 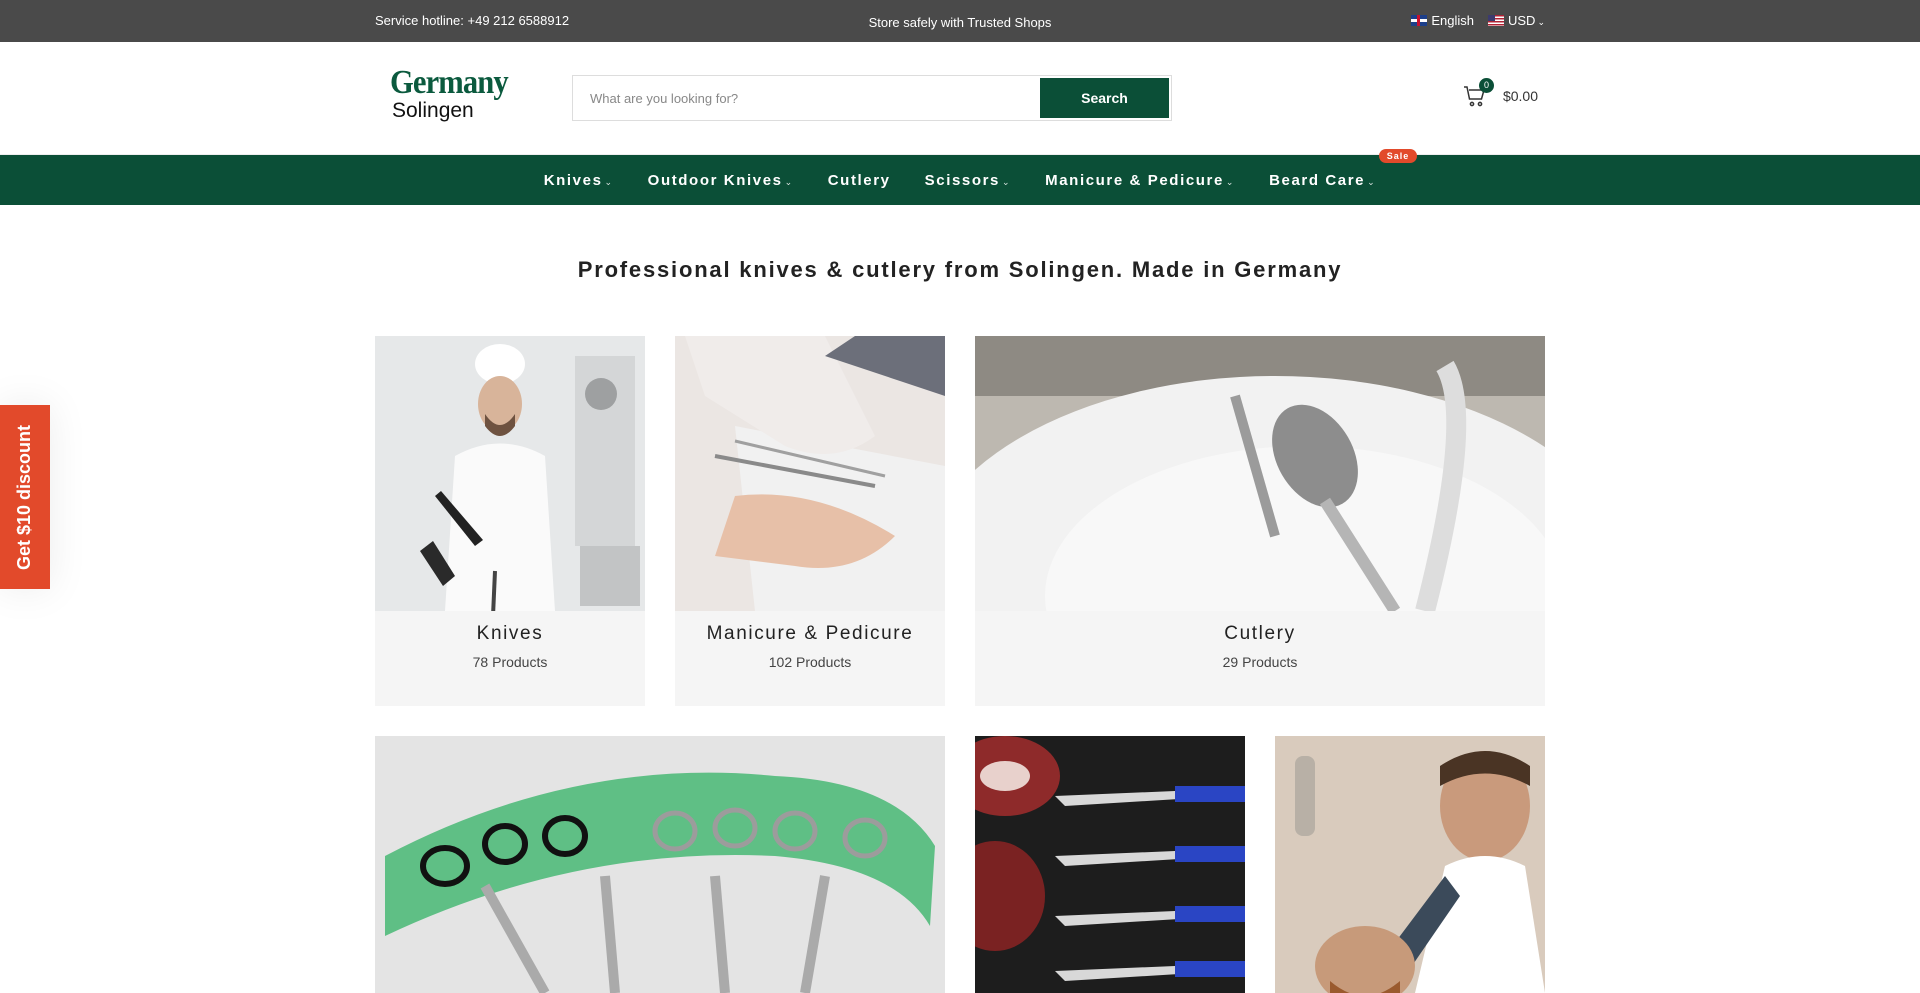 I want to click on cart-icon: 0, so click(x=1478, y=93).